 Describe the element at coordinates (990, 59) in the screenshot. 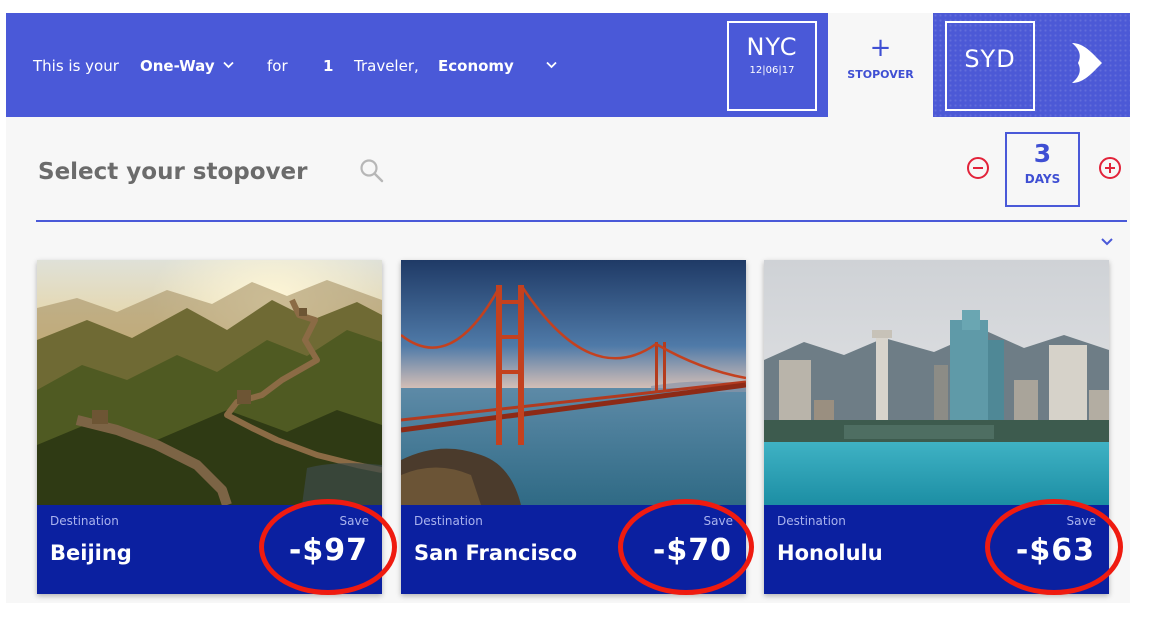

I see `destination-code: SYD` at that location.